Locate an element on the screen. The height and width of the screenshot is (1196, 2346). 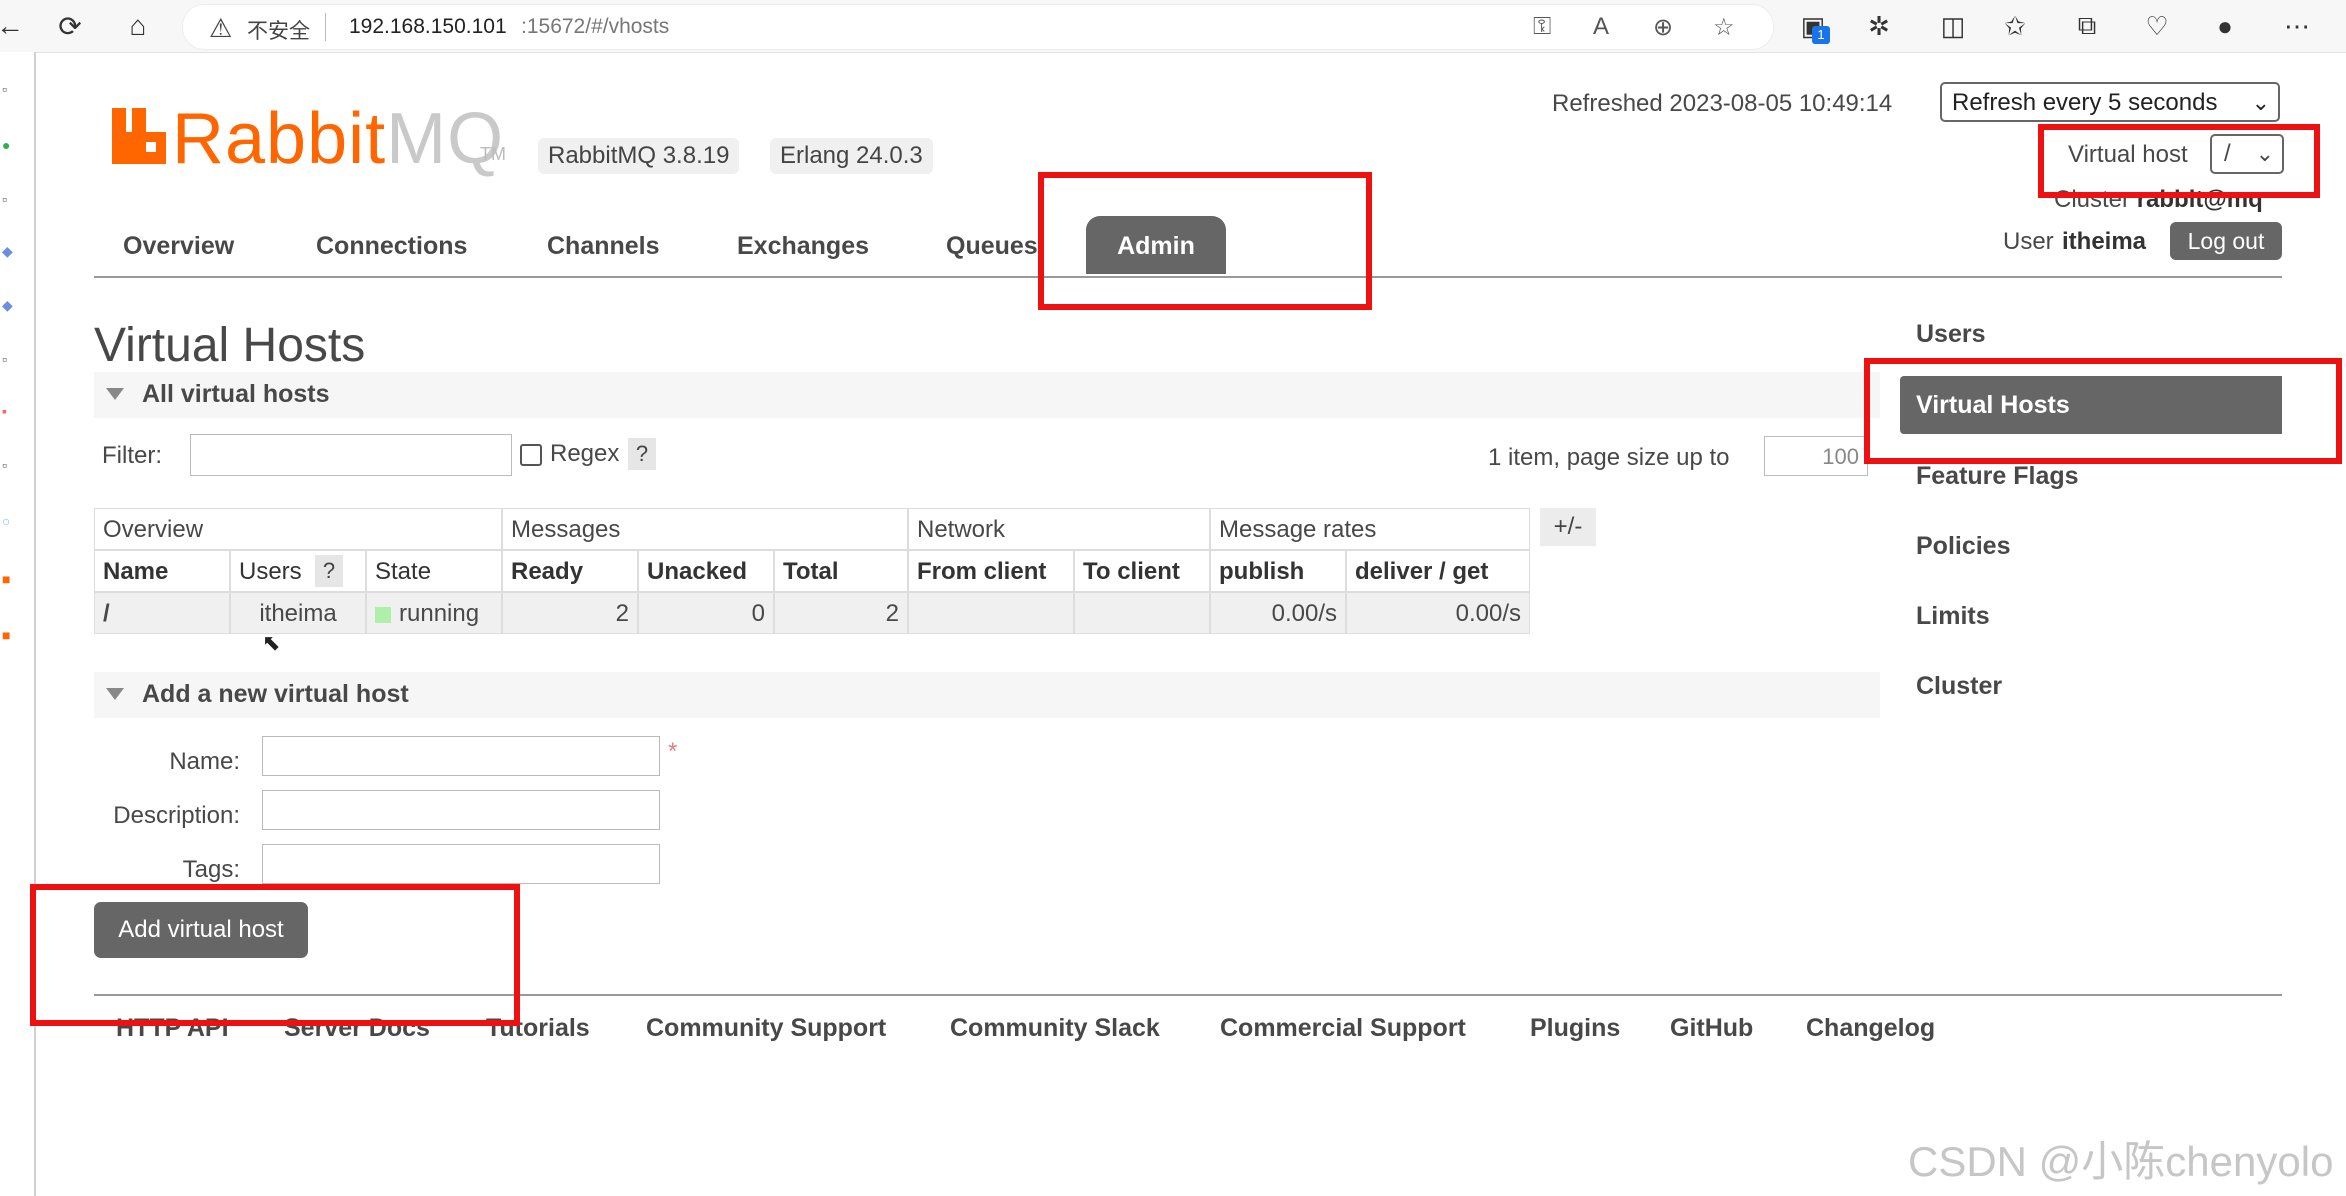
column-header-total: Total is located at coordinates (841, 571).